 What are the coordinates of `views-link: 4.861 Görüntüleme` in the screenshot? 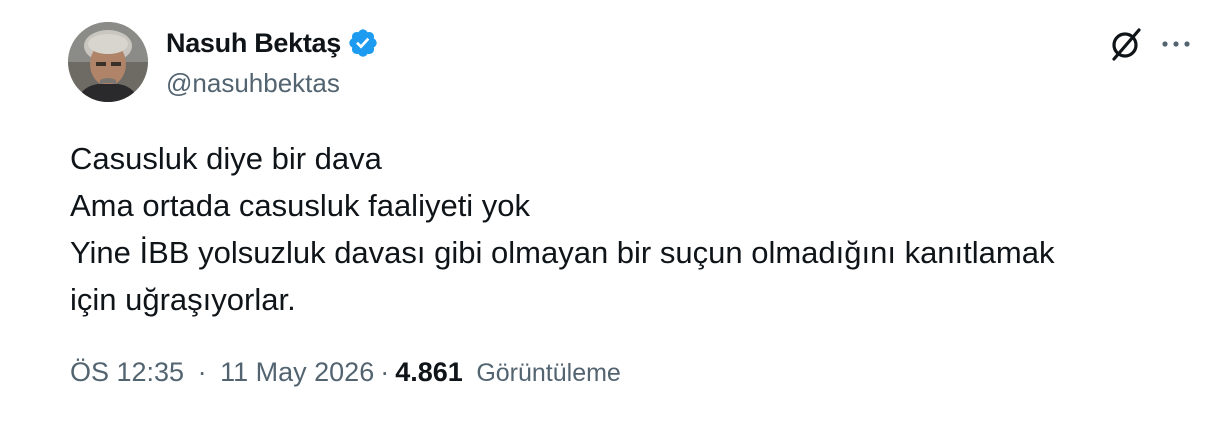 It's located at (508, 372).